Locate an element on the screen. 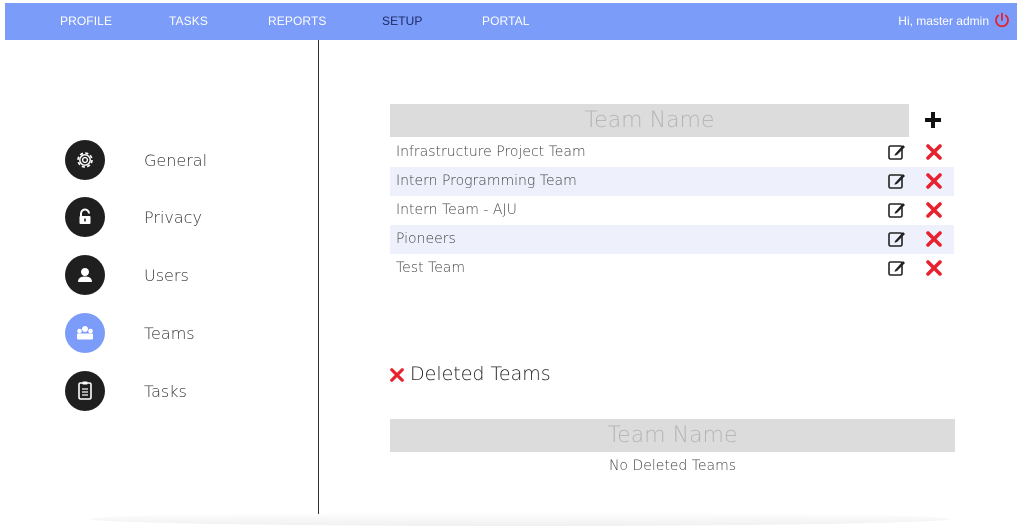 This screenshot has height=526, width=1022. sidebar-item-label: Users is located at coordinates (166, 275).